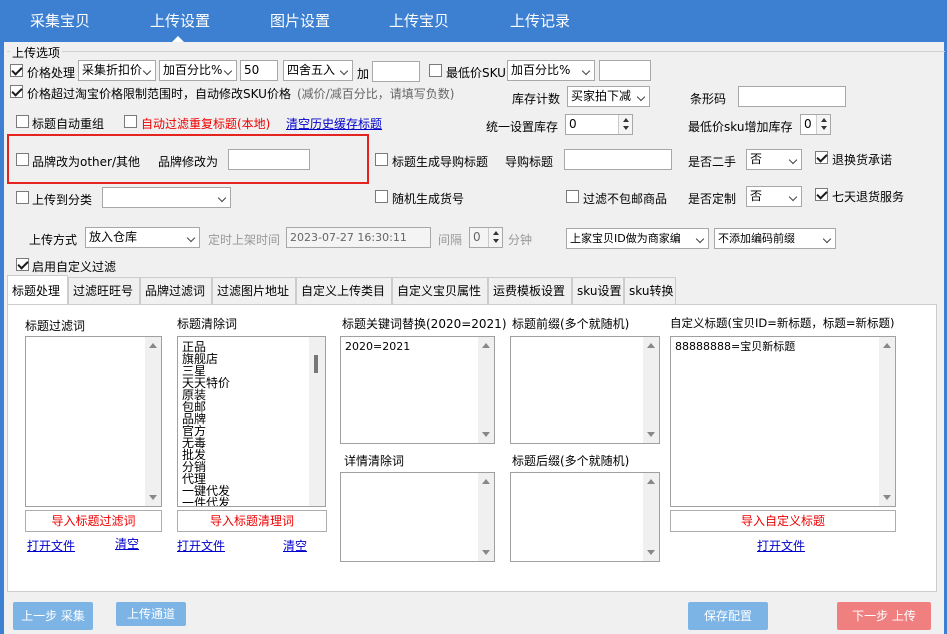 The height and width of the screenshot is (634, 947). Describe the element at coordinates (93, 521) in the screenshot. I see `import-title-filter-button: 导入标题过滤词` at that location.